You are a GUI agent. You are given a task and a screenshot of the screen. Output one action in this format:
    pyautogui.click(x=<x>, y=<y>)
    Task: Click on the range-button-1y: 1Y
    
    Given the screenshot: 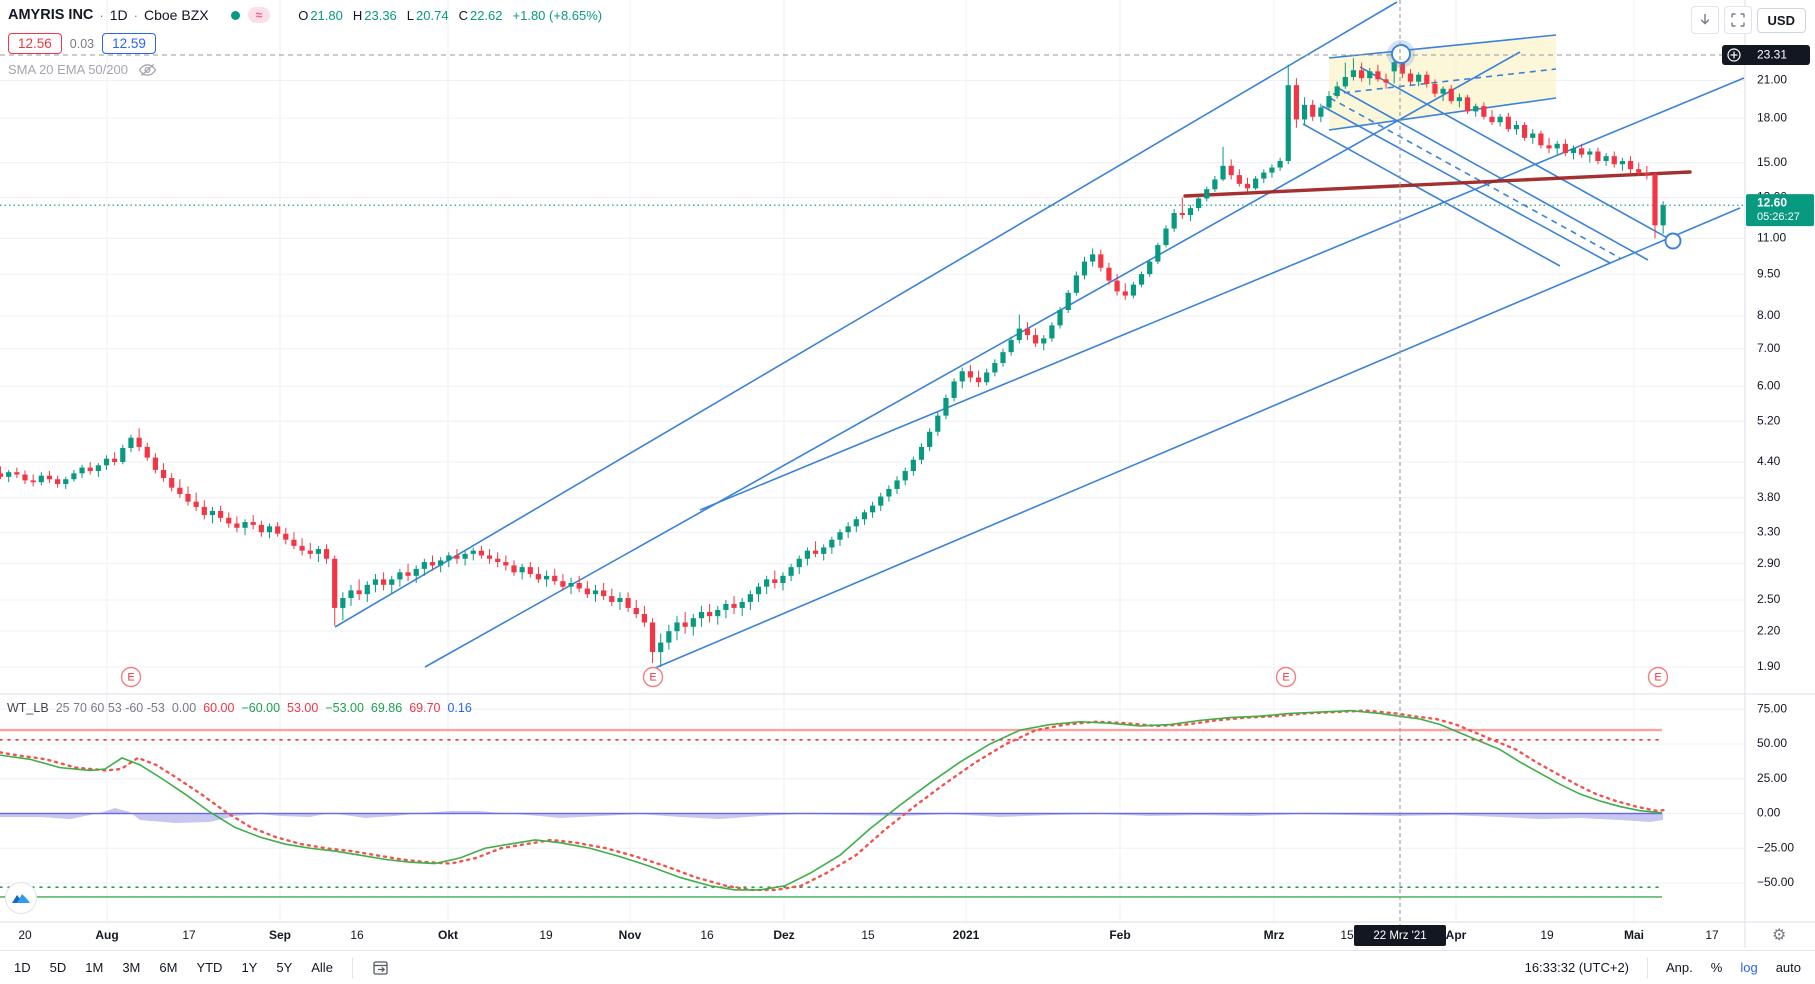 What is the action you would take?
    pyautogui.click(x=249, y=967)
    